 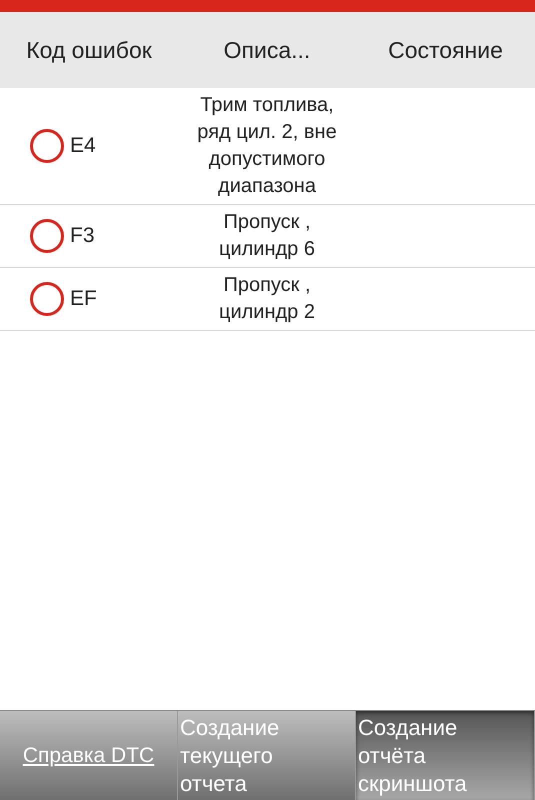 What do you see at coordinates (267, 146) in the screenshot?
I see `error-description: Трим топлива, ряд цил. 2, вне допустимого диапазона` at bounding box center [267, 146].